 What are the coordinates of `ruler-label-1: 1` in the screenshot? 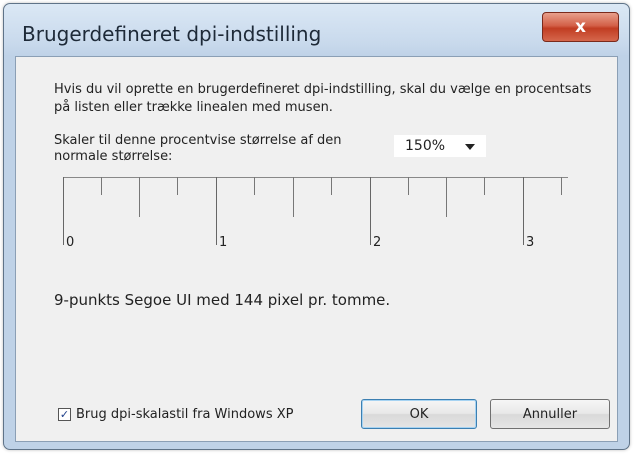 It's located at (223, 242).